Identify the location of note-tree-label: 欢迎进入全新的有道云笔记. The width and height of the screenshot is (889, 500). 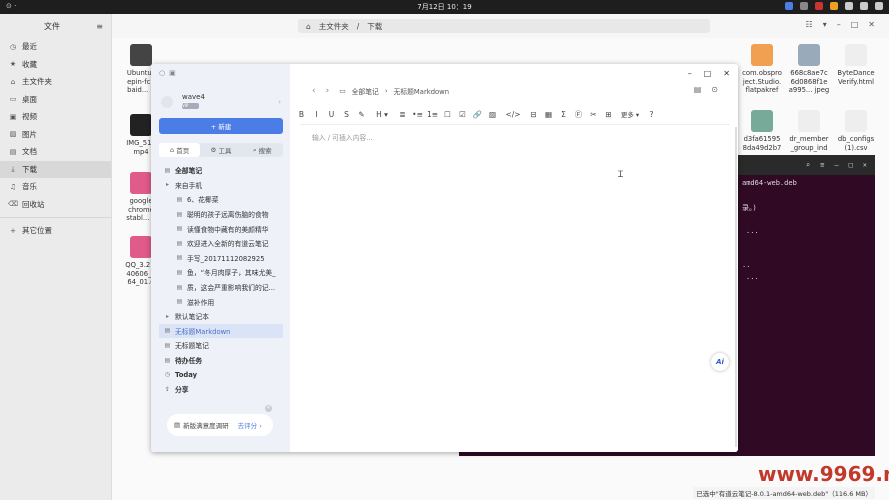
(228, 244).